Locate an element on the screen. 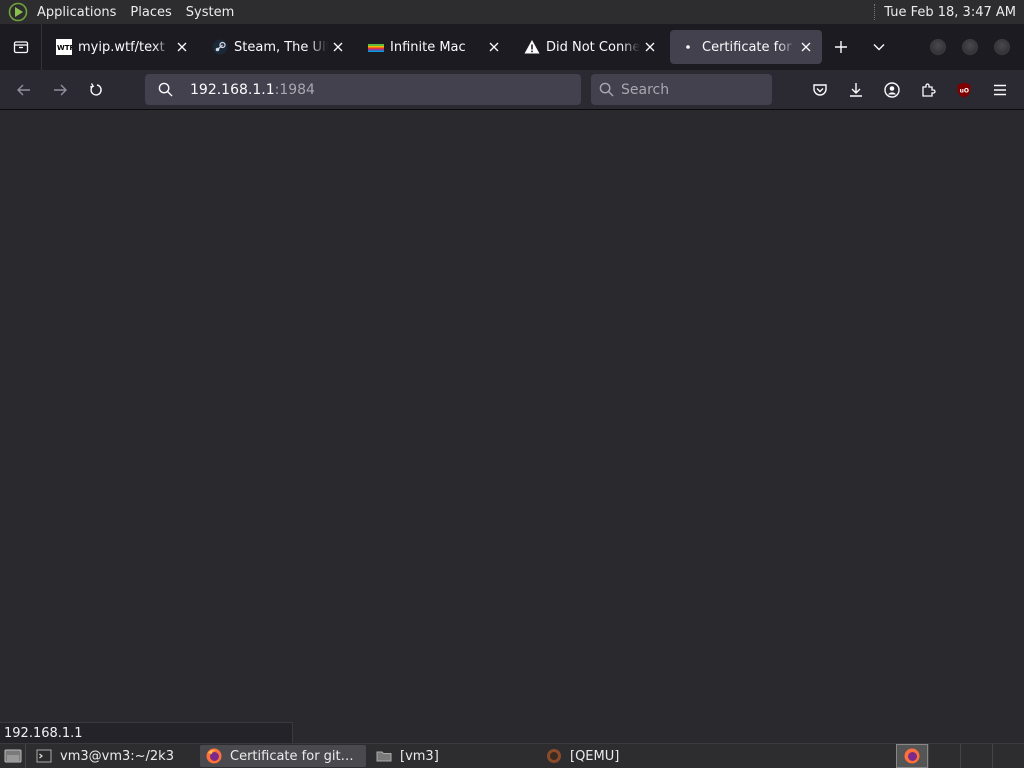 The image size is (1024, 768). show-desktop-button is located at coordinates (13, 756).